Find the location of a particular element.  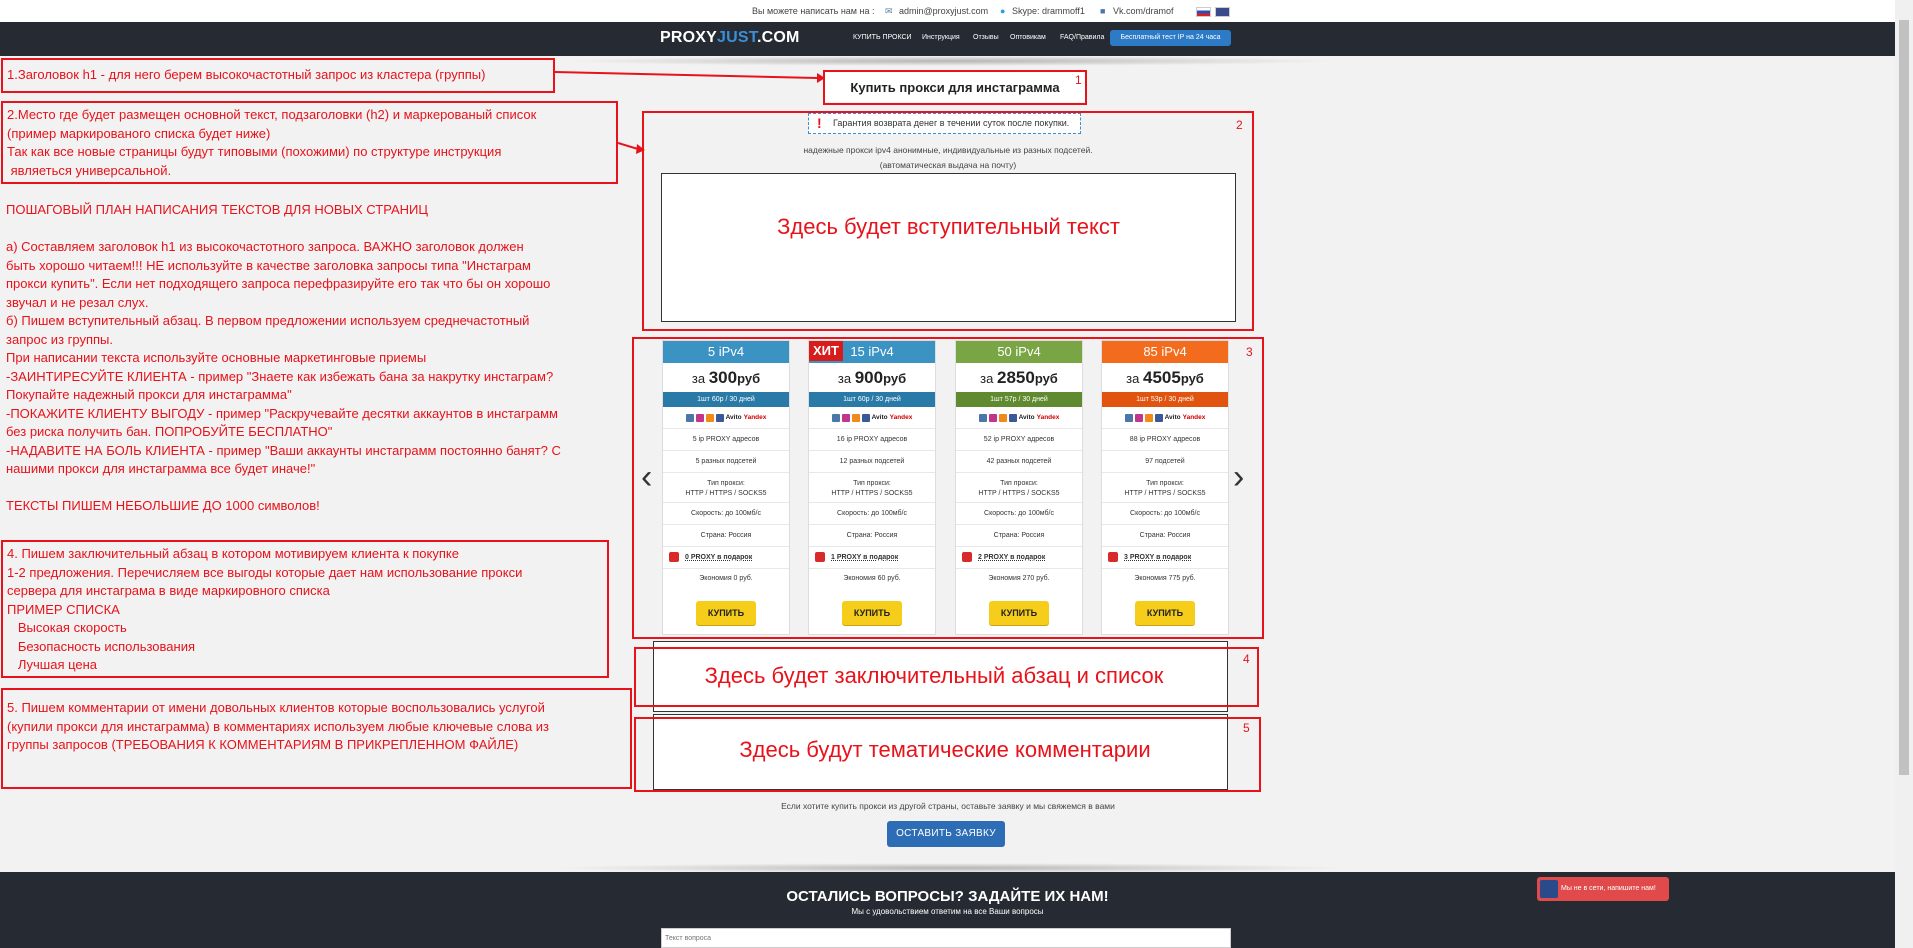

comments-annotation-frame: Здесь будут тематические комментарии is located at coordinates (947, 754).